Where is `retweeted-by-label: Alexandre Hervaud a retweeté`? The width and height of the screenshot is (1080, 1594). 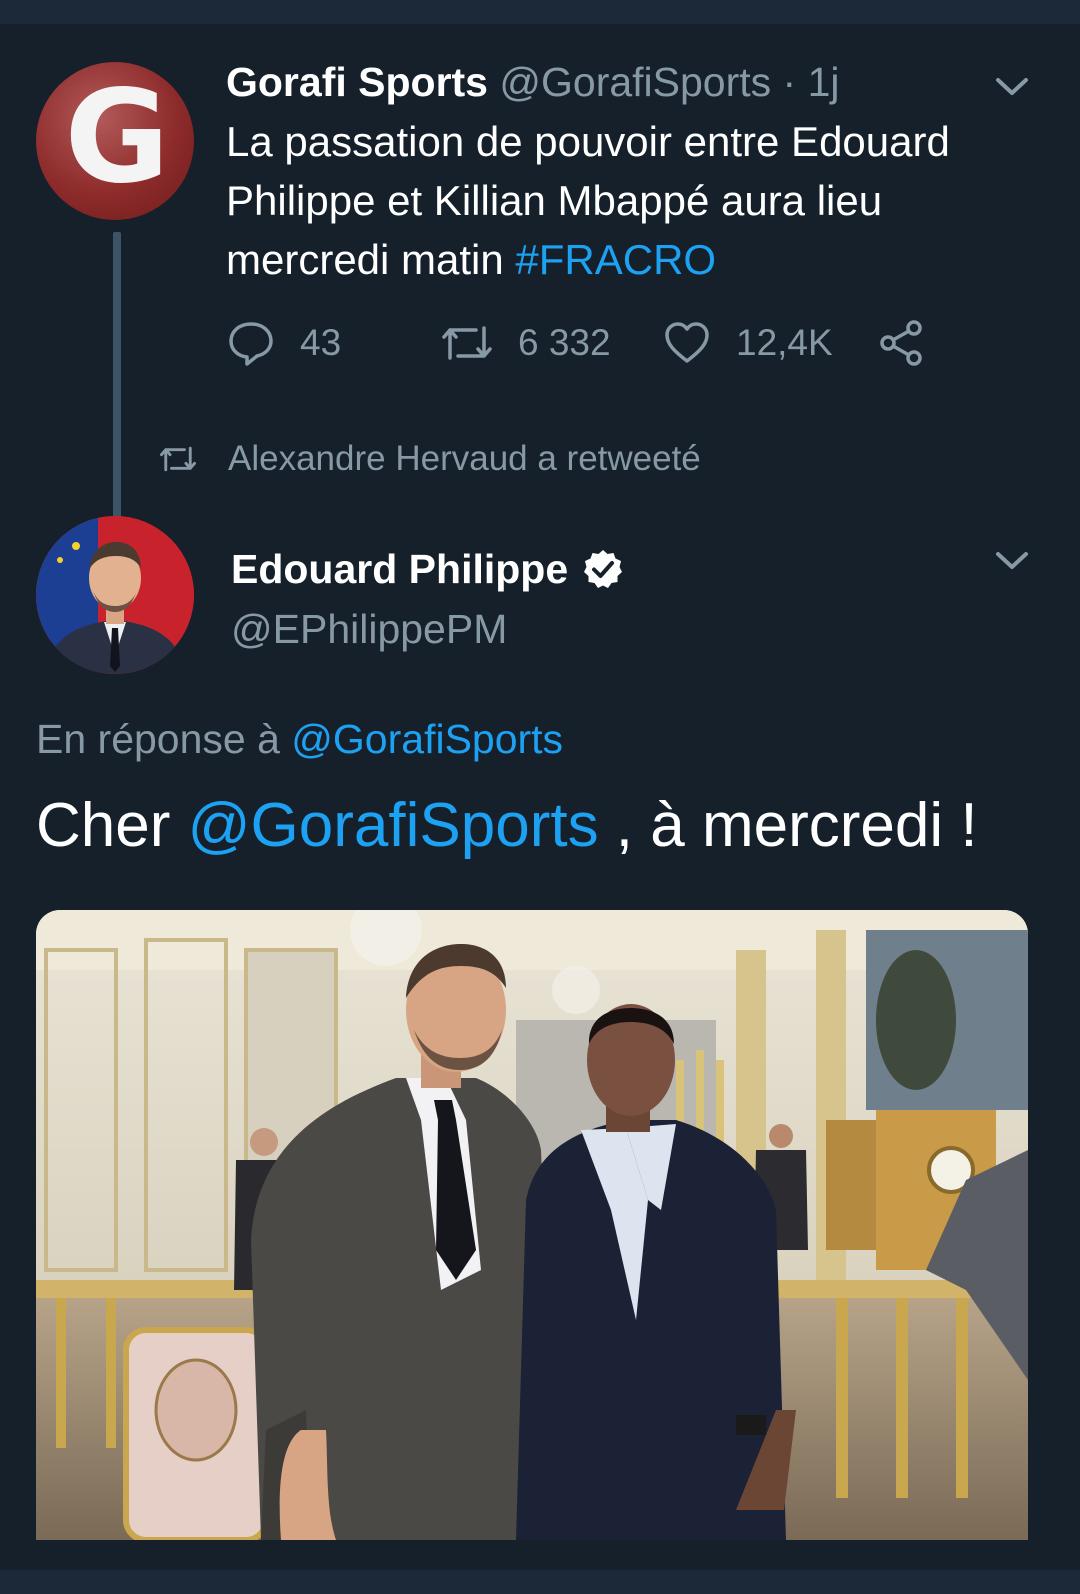 retweeted-by-label: Alexandre Hervaud a retweeté is located at coordinates (429, 459).